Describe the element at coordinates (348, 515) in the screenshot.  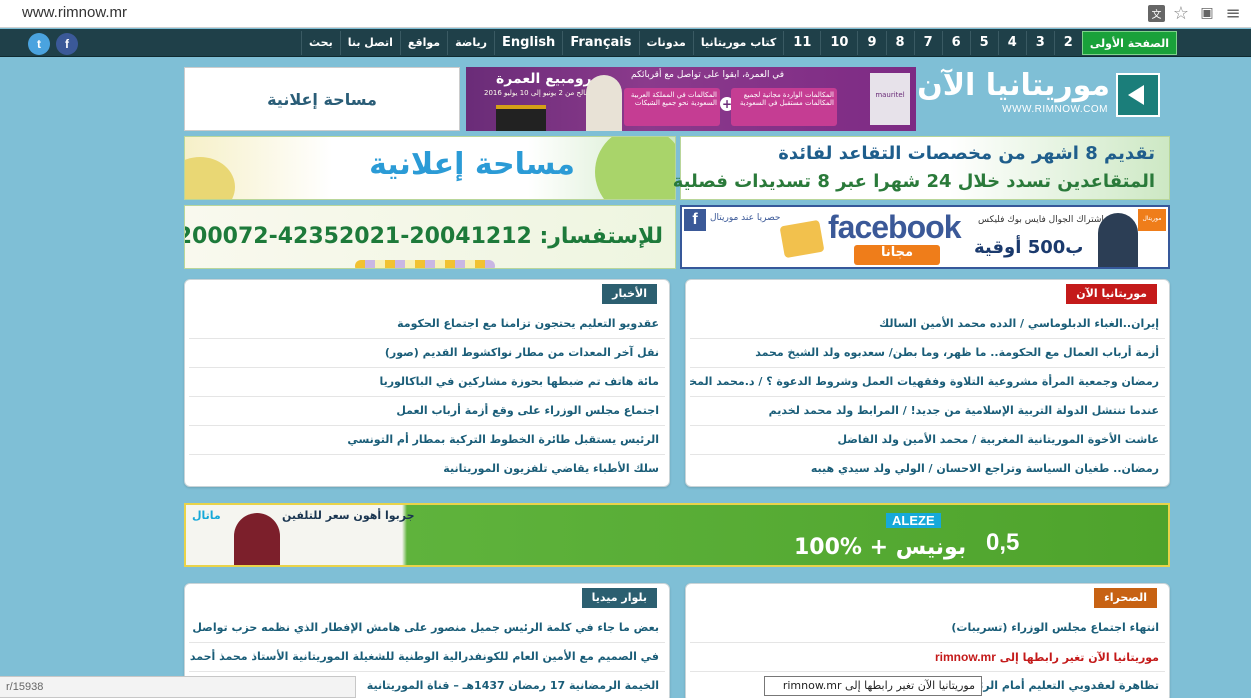
I see `mattel-slogan: جربوا أهون سعر للتلفين` at that location.